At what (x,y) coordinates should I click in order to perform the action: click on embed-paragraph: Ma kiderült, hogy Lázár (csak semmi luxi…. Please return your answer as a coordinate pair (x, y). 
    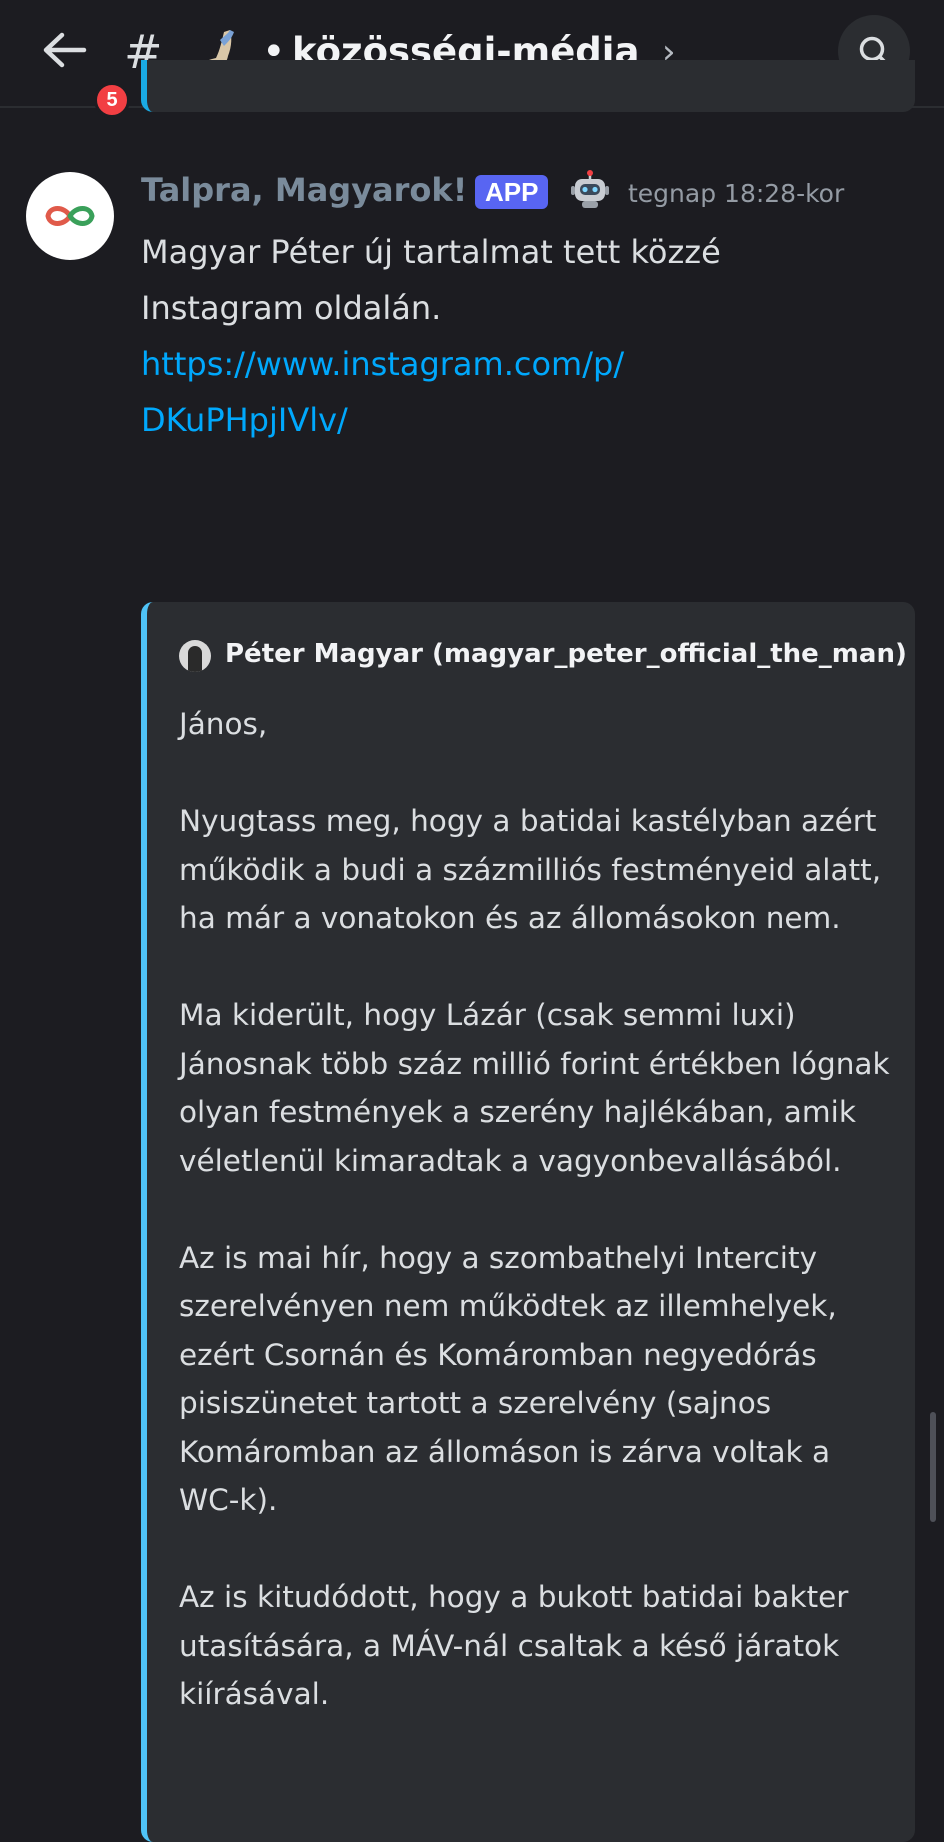
    Looking at the image, I should click on (534, 1088).